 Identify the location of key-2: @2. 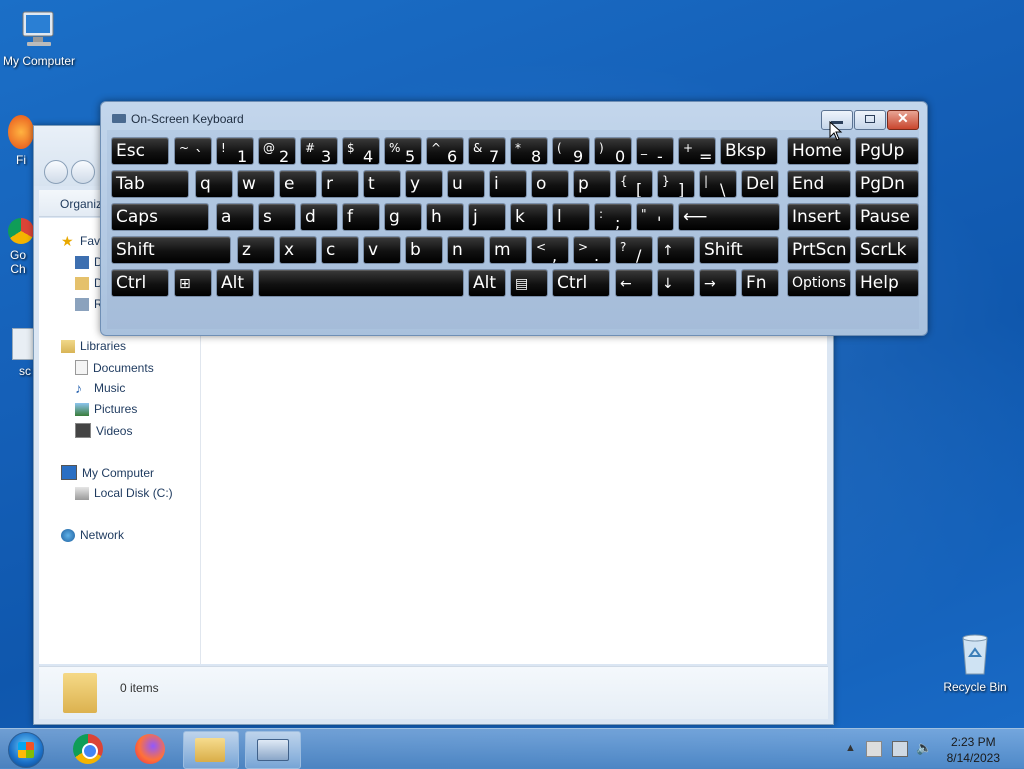
(277, 151).